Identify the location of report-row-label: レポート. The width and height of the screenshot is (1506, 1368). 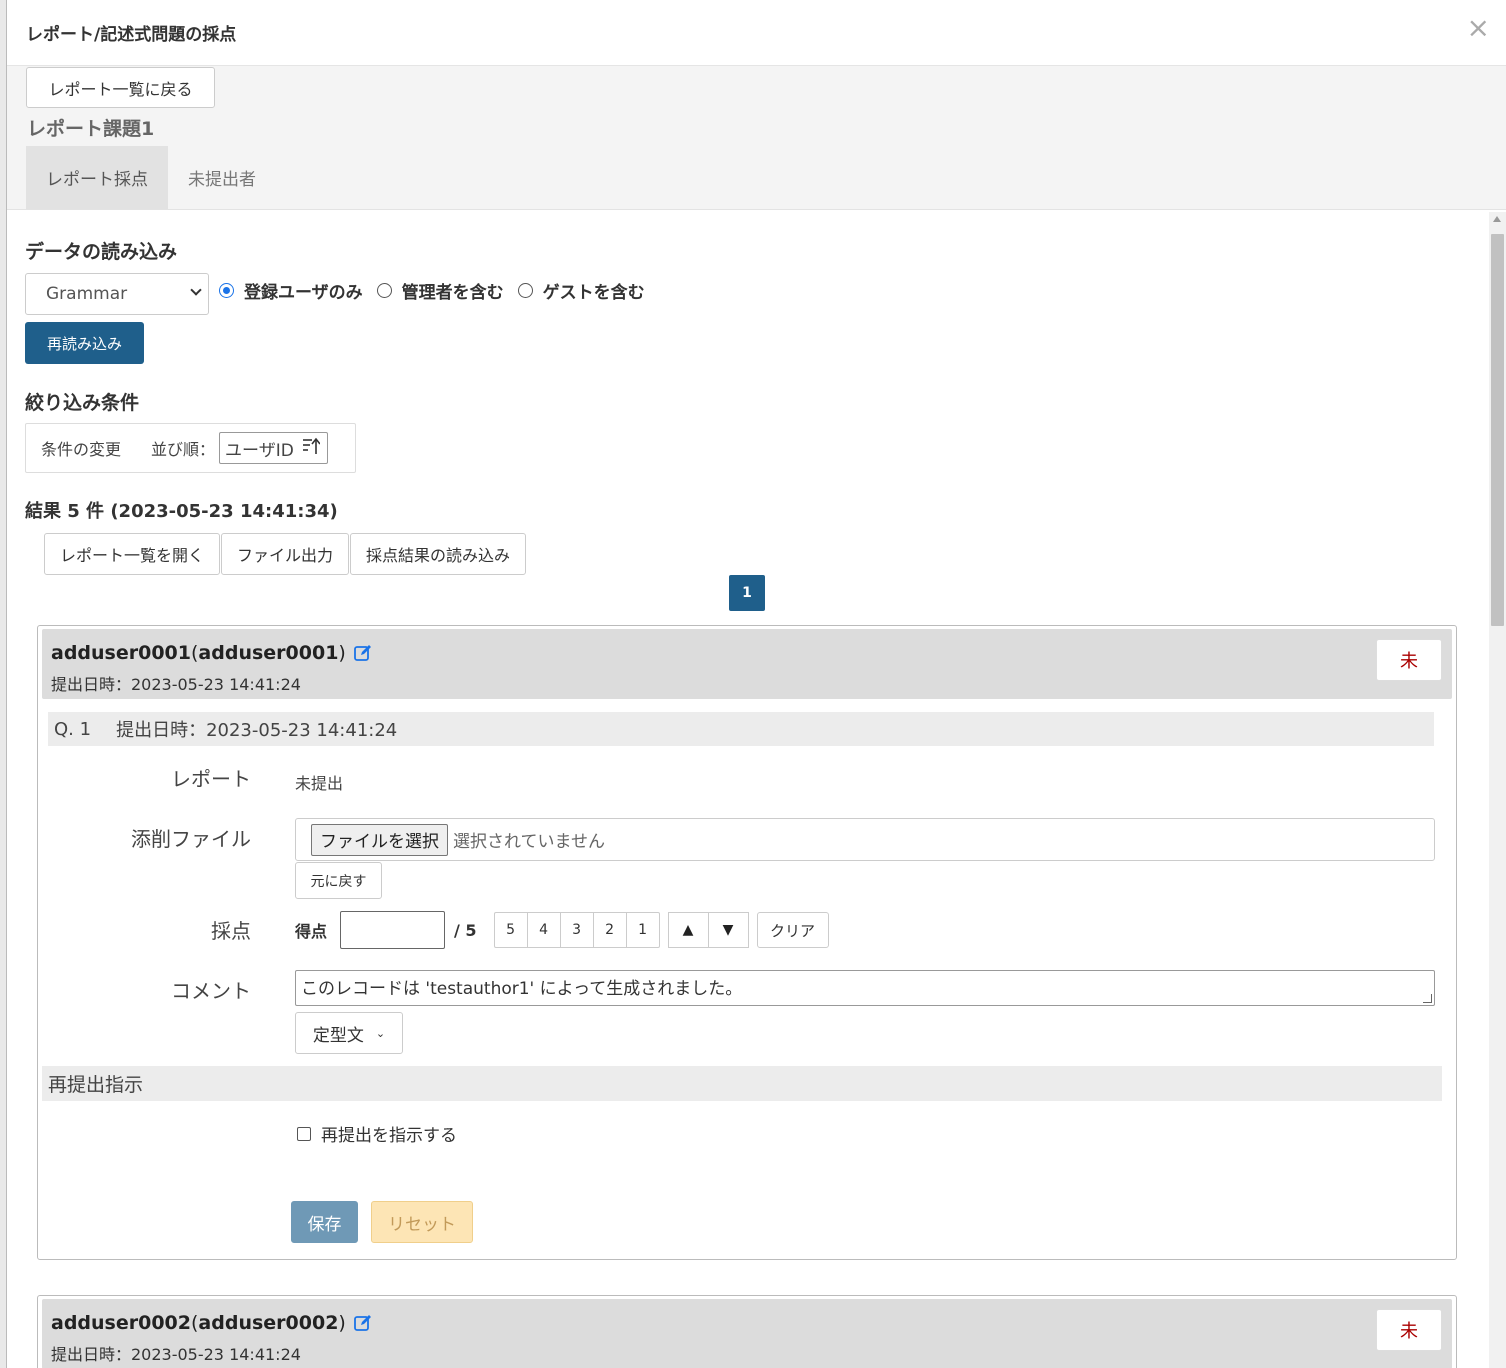
(211, 779).